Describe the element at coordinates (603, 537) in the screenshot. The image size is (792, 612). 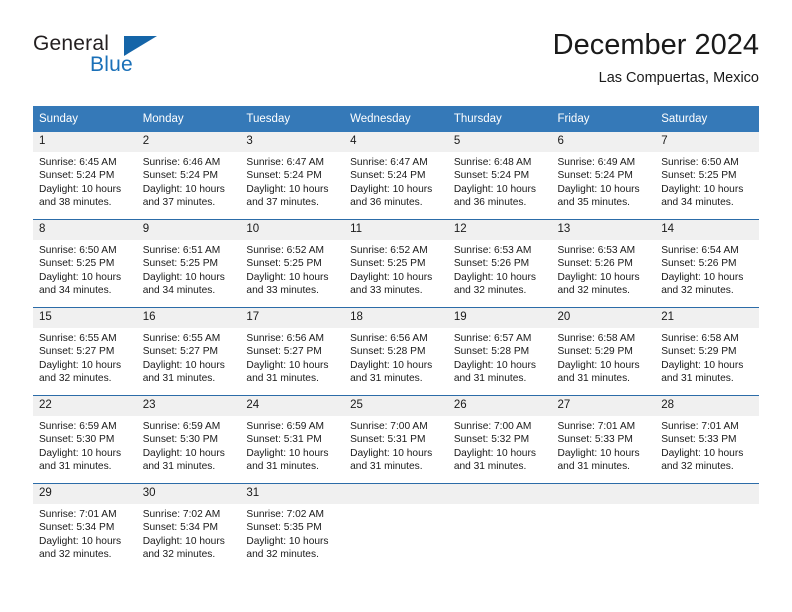
I see `day-details` at that location.